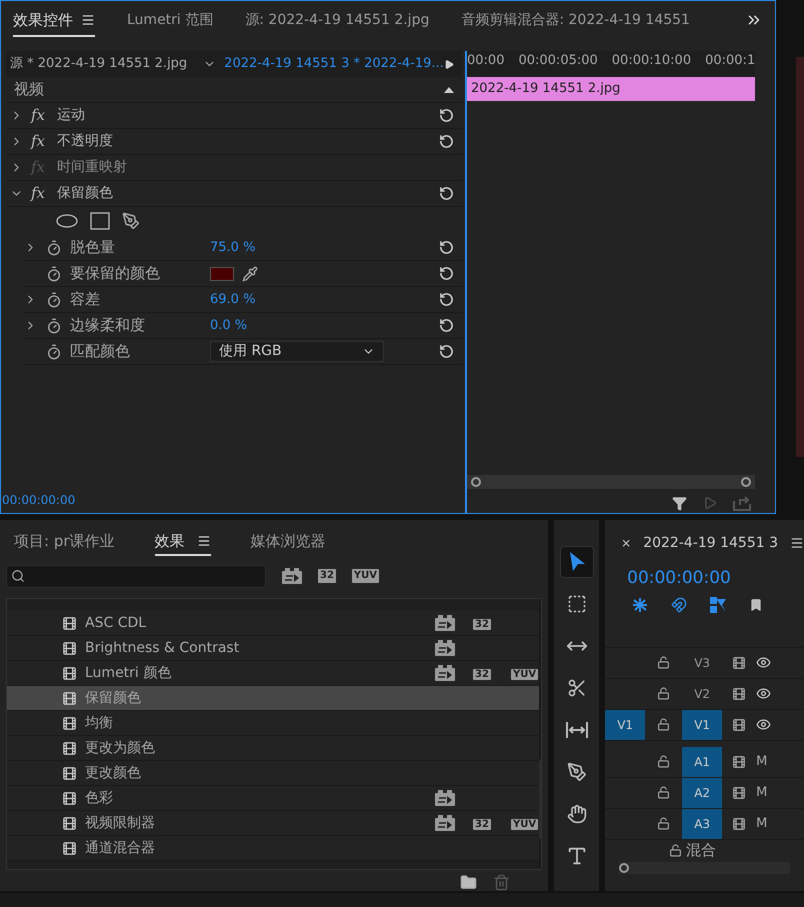 This screenshot has width=804, height=907. Describe the element at coordinates (576, 688) in the screenshot. I see `razor-icon` at that location.